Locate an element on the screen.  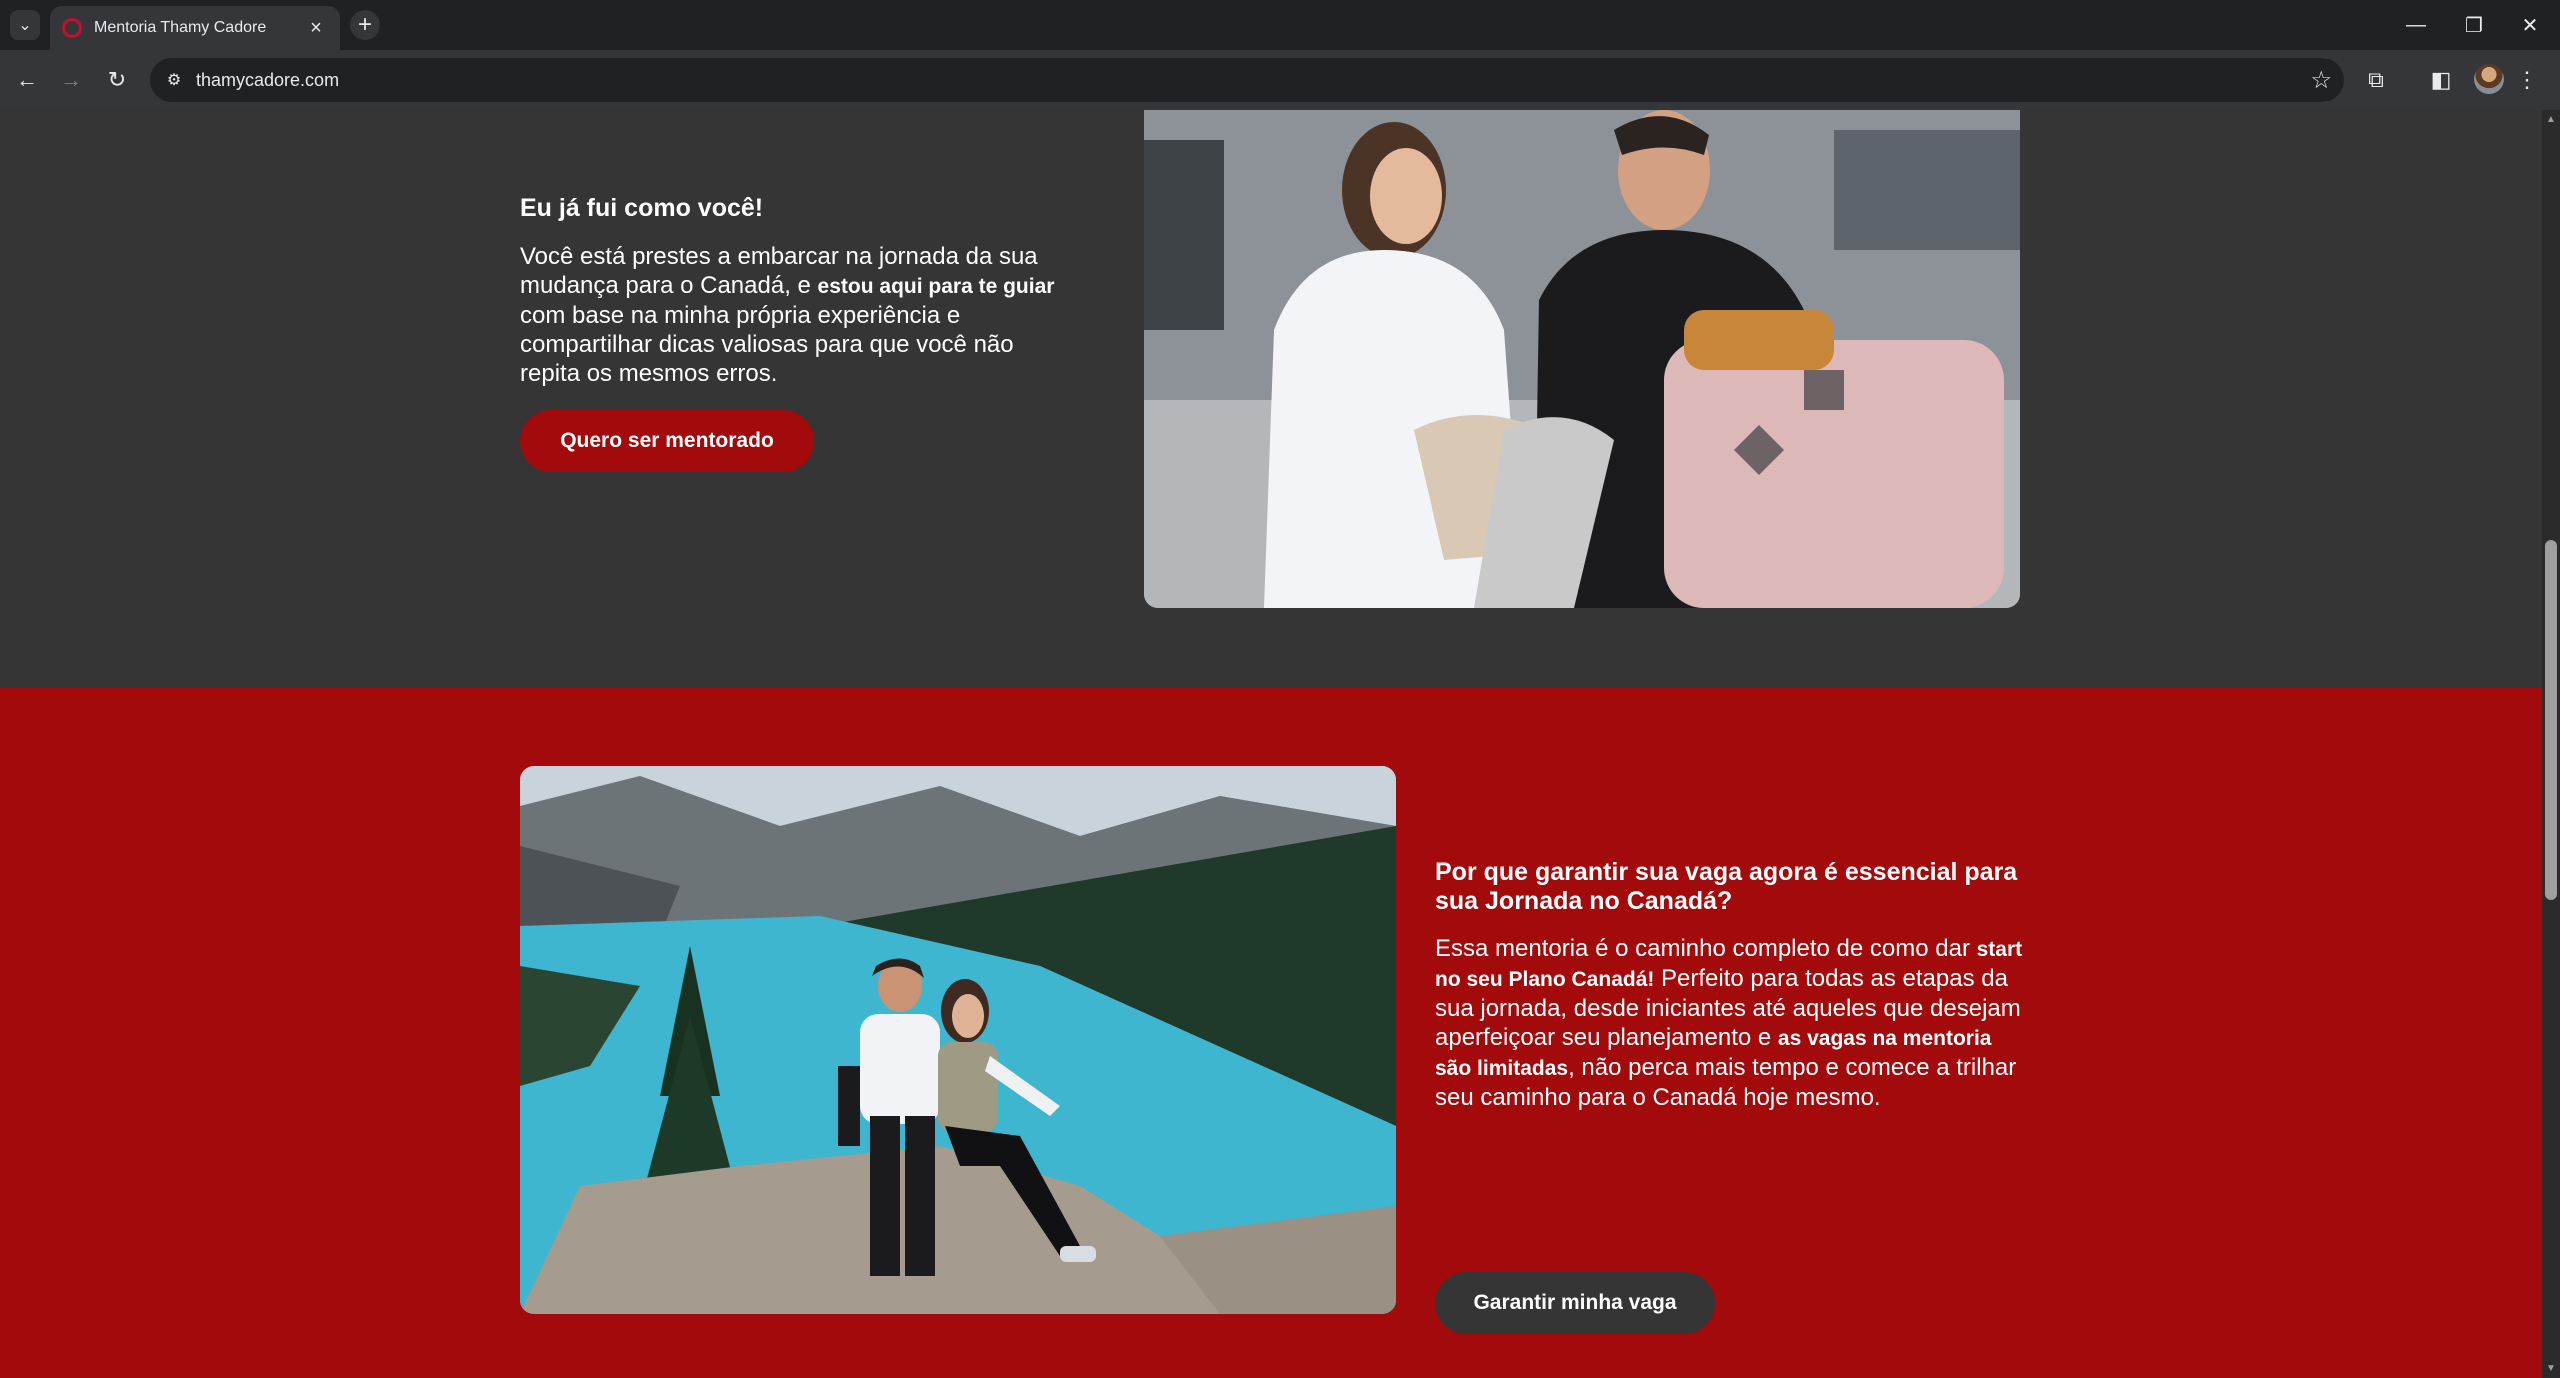
secure-spot-cta-button: Garantir minha vaga is located at coordinates (1575, 1303).